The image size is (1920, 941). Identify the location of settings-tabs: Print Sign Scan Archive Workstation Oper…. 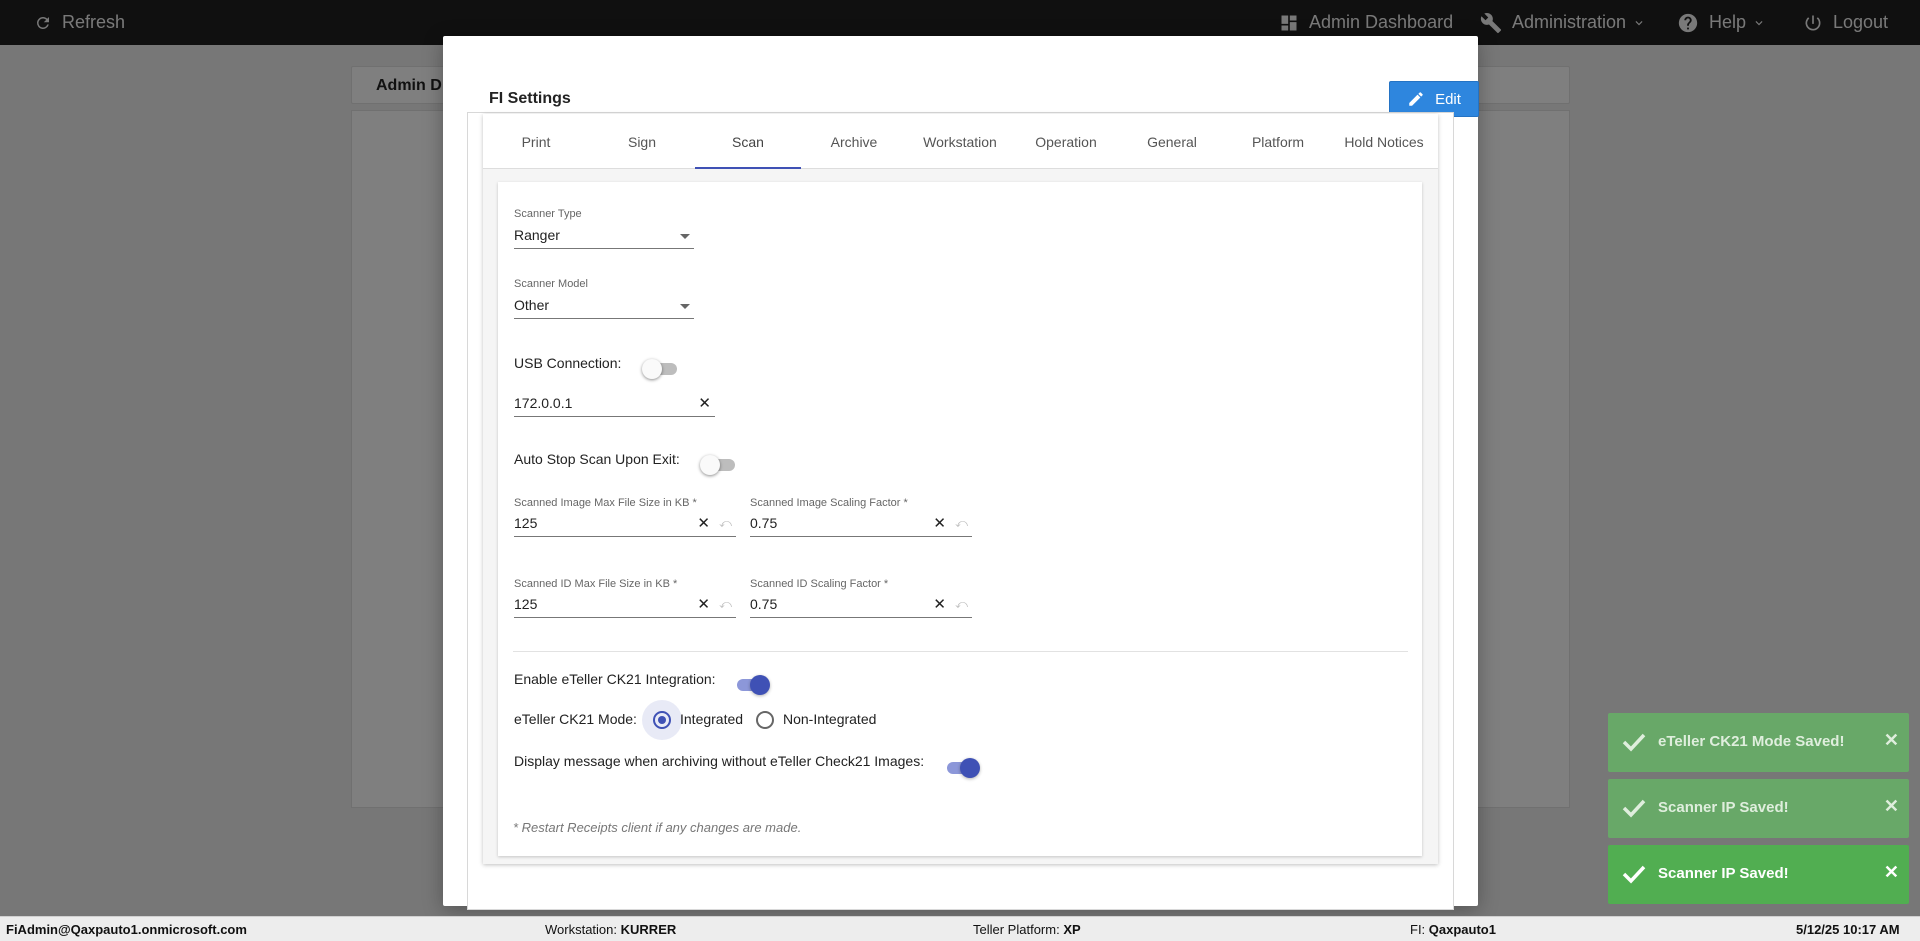
(960, 141).